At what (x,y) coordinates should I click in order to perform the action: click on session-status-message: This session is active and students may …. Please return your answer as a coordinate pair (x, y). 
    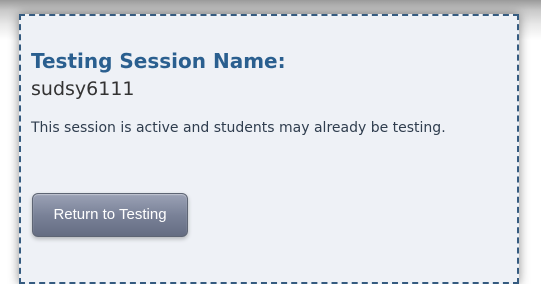
    Looking at the image, I should click on (238, 128).